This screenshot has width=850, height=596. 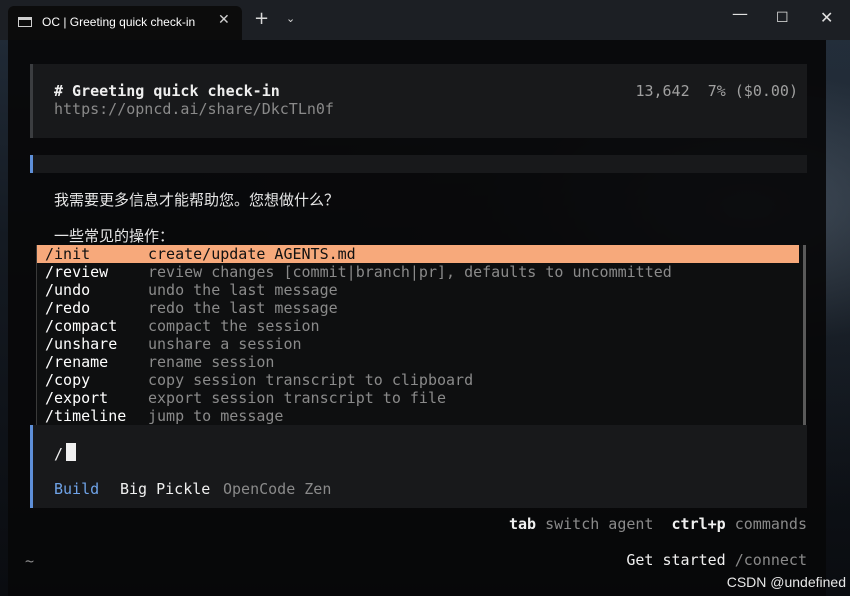 What do you see at coordinates (77, 272) in the screenshot?
I see `command-name: /review` at bounding box center [77, 272].